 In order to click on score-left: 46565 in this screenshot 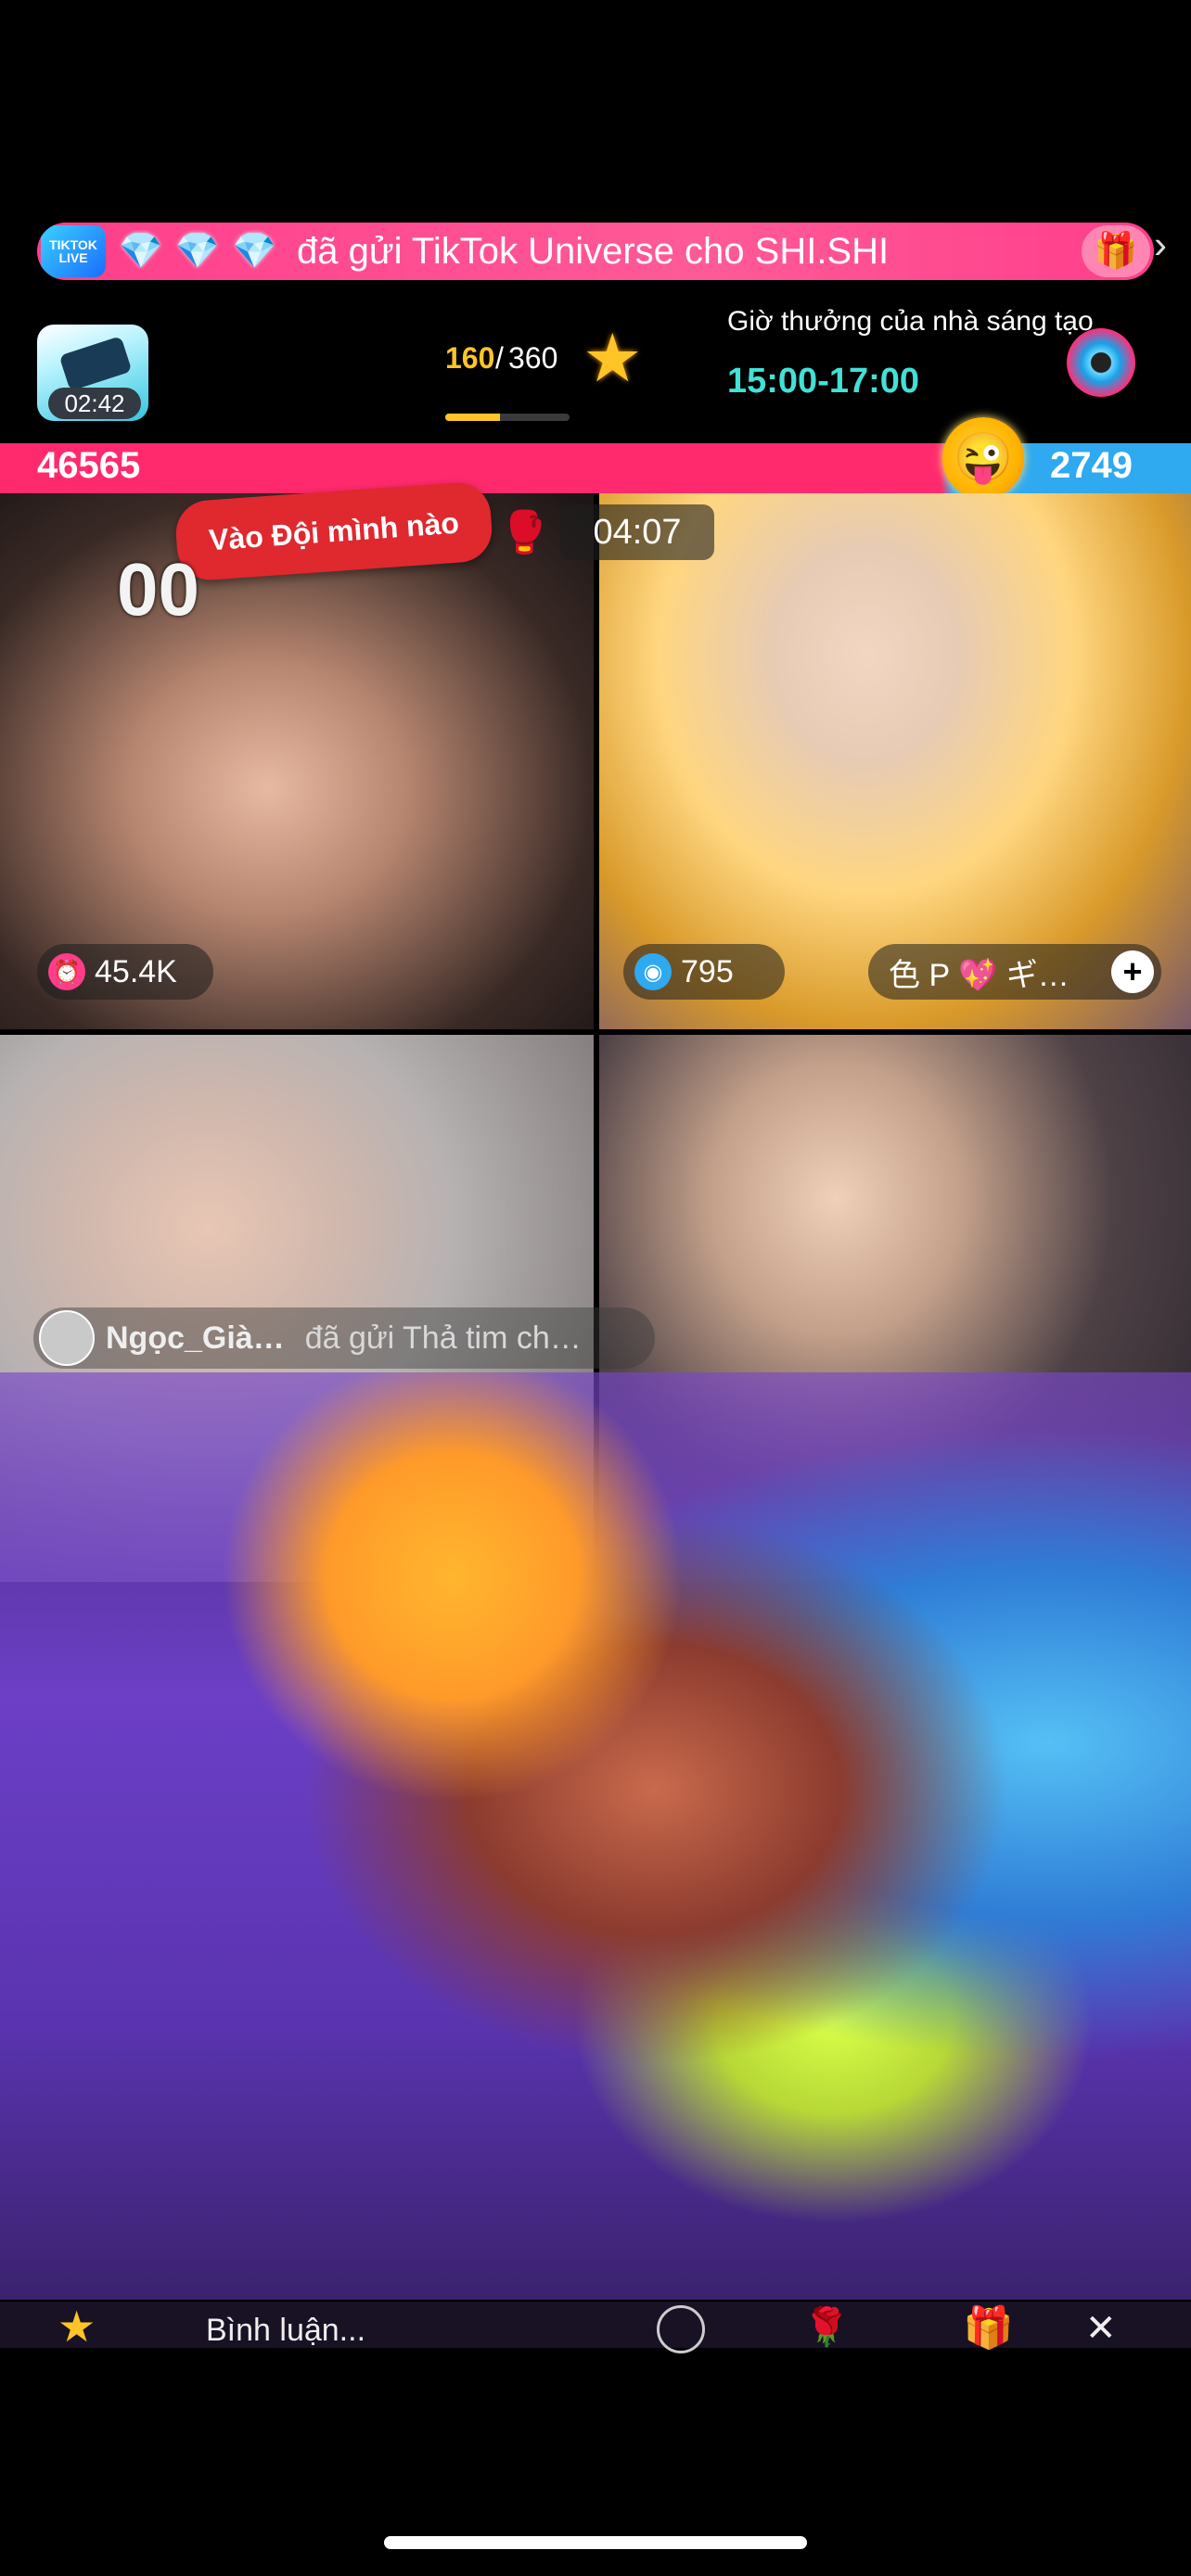, I will do `click(89, 465)`.